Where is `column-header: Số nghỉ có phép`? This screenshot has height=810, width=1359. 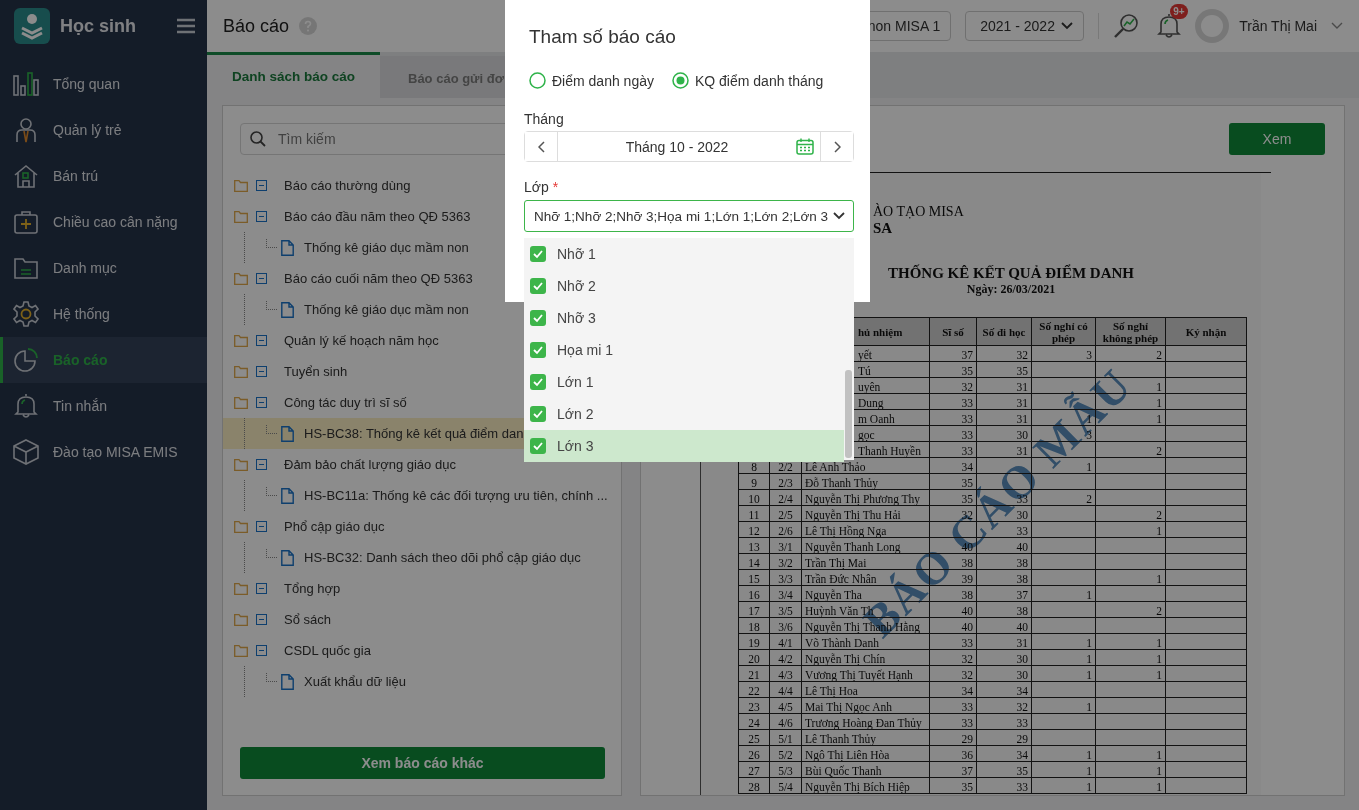
column-header: Số nghỉ có phép is located at coordinates (1063, 331).